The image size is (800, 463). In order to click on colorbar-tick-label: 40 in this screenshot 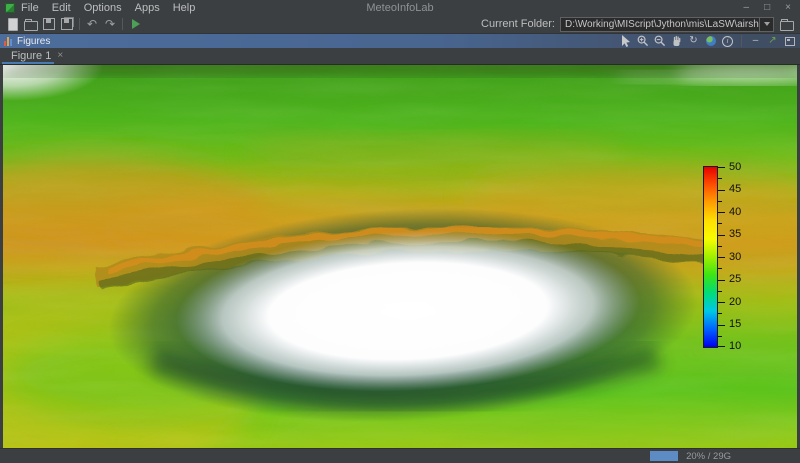, I will do `click(735, 211)`.